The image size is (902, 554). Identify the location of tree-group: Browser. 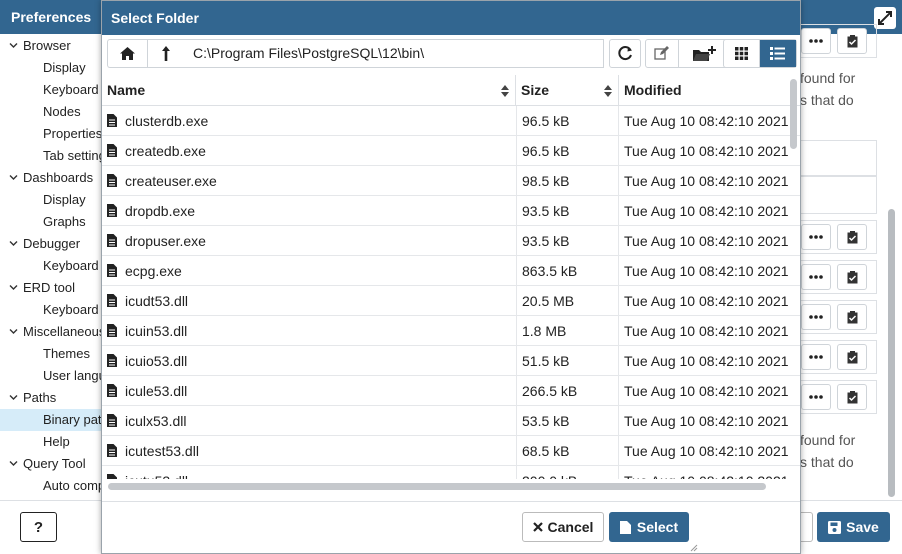
(52, 46).